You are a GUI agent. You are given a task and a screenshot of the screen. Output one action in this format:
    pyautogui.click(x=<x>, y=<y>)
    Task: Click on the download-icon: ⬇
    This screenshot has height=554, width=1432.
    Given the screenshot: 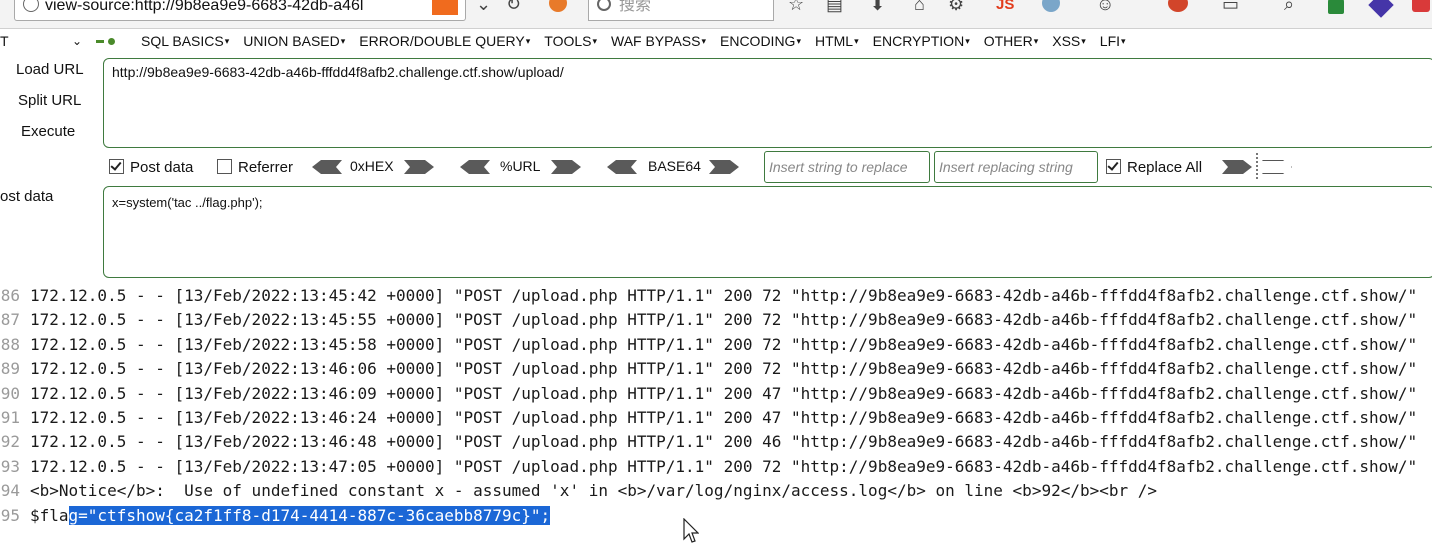 What is the action you would take?
    pyautogui.click(x=877, y=7)
    